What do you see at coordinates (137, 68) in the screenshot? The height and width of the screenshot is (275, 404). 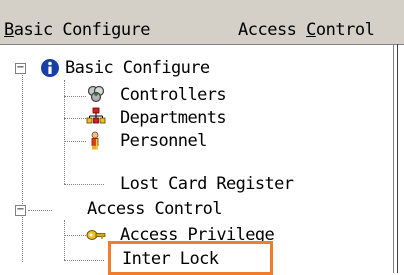 I see `tree-item-basic-configure: Basic Configure` at bounding box center [137, 68].